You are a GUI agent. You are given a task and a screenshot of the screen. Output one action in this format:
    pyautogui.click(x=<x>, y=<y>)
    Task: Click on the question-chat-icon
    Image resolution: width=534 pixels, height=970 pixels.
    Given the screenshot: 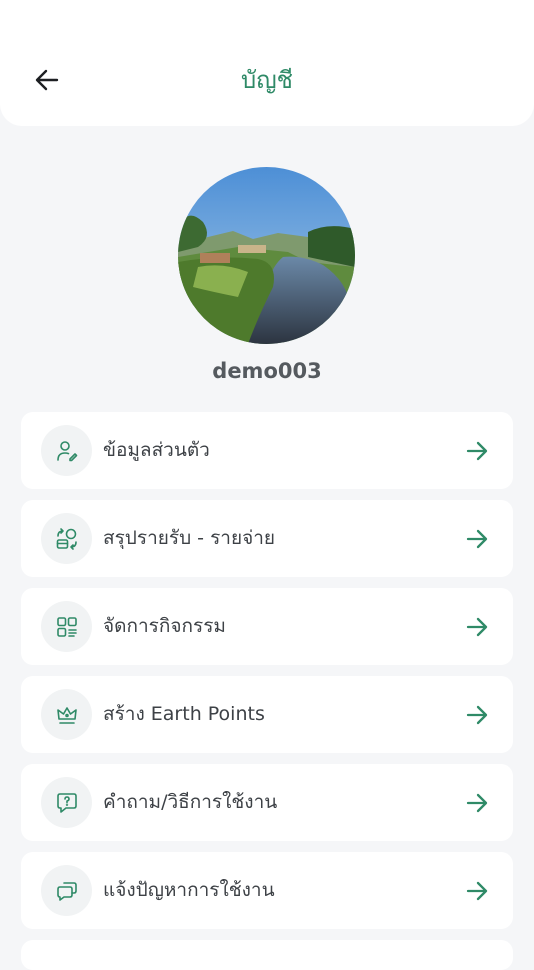 What is the action you would take?
    pyautogui.click(x=66, y=802)
    